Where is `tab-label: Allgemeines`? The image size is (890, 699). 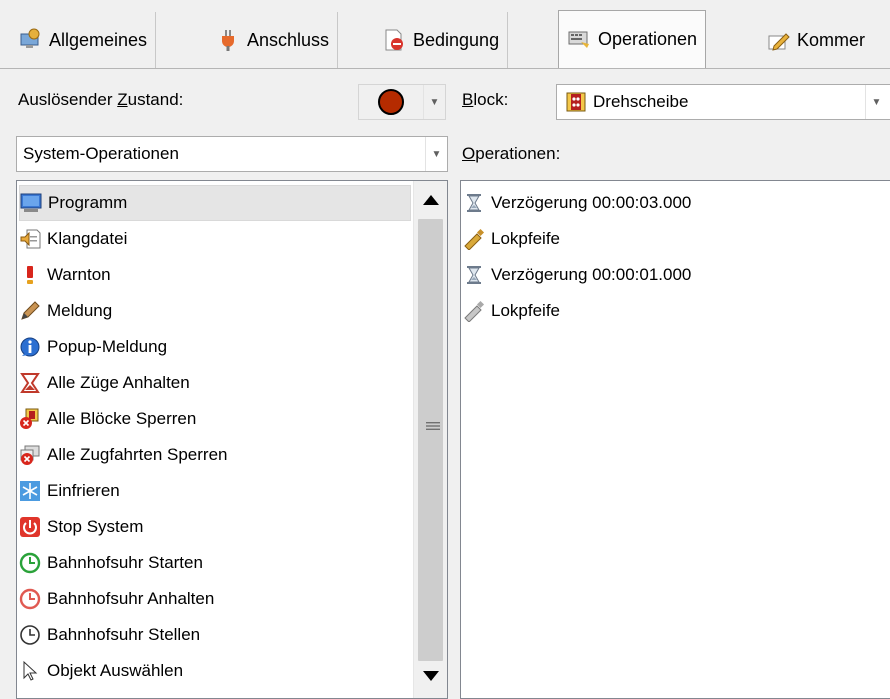 tab-label: Allgemeines is located at coordinates (98, 39).